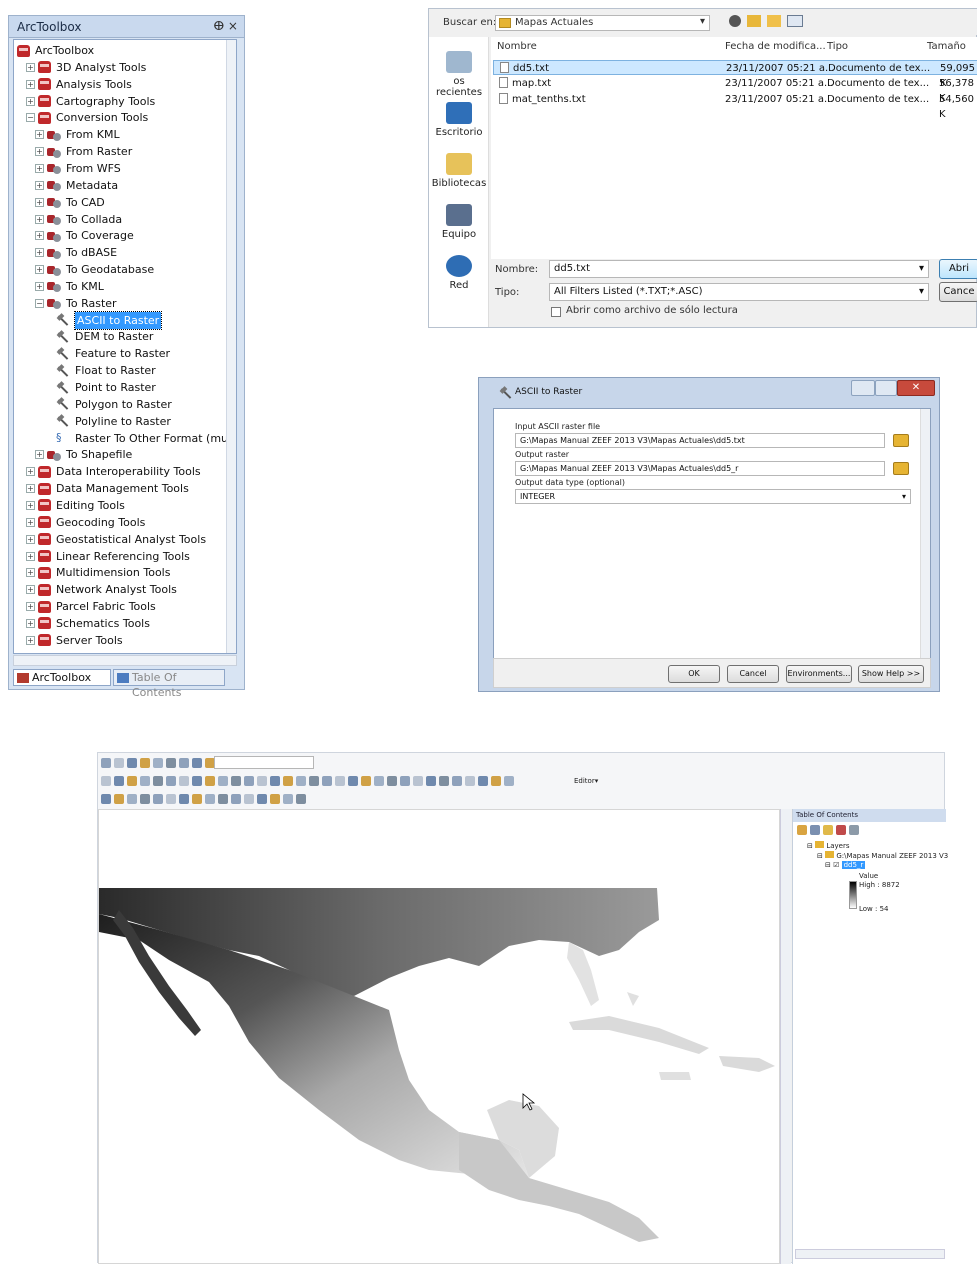 The image size is (977, 1268). Describe the element at coordinates (100, 387) in the screenshot. I see `tool-item: Point to Raster` at that location.